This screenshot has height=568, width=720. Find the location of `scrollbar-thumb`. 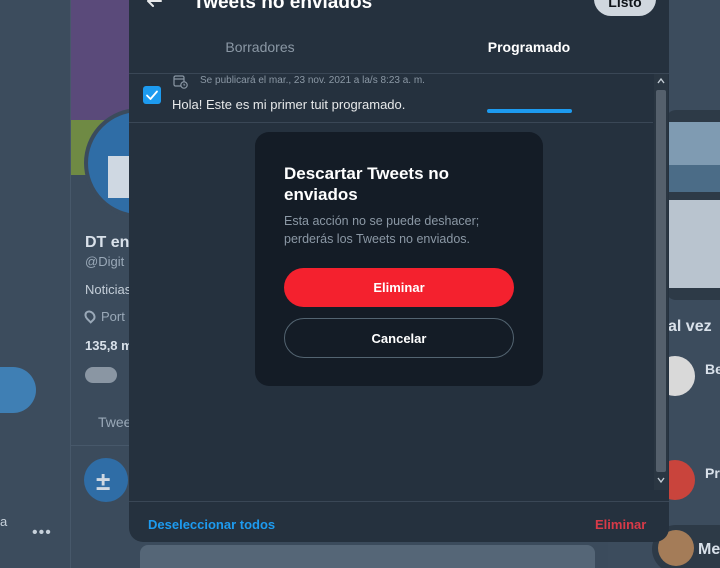

scrollbar-thumb is located at coordinates (661, 281).